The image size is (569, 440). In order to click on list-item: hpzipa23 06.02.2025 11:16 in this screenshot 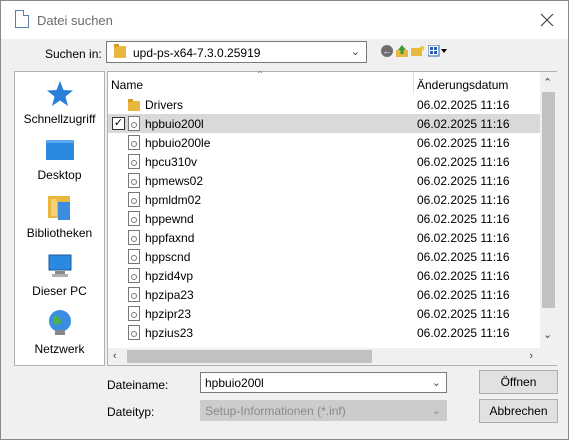, I will do `click(324, 294)`.